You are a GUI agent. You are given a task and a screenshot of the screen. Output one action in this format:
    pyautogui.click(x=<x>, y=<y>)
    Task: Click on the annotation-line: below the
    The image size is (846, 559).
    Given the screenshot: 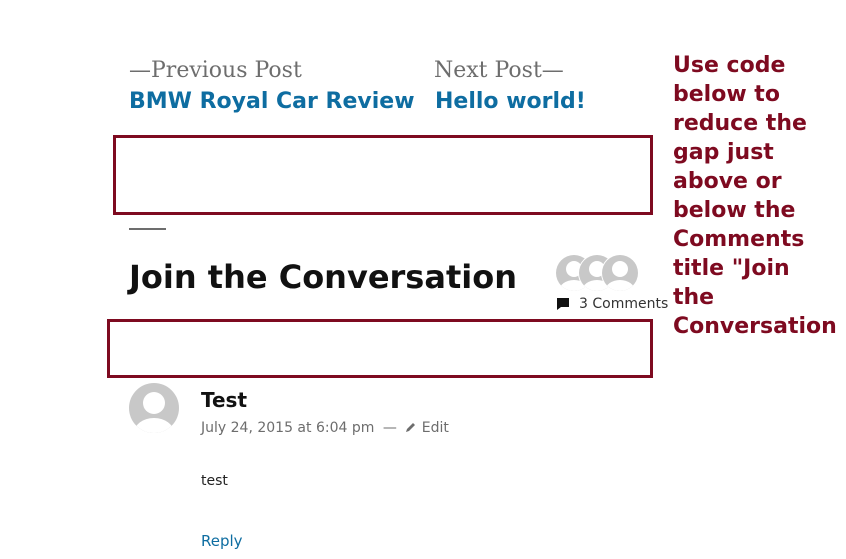 What is the action you would take?
    pyautogui.click(x=734, y=210)
    